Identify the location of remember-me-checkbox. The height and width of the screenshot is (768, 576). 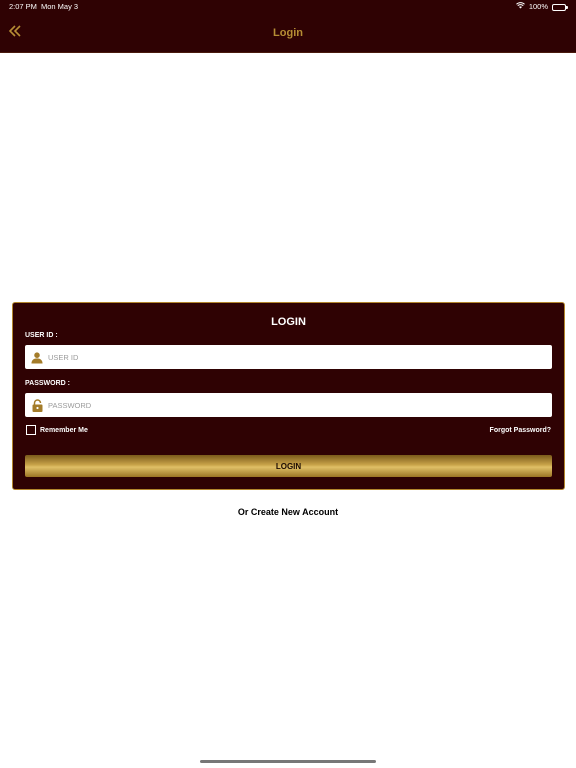
(31, 430).